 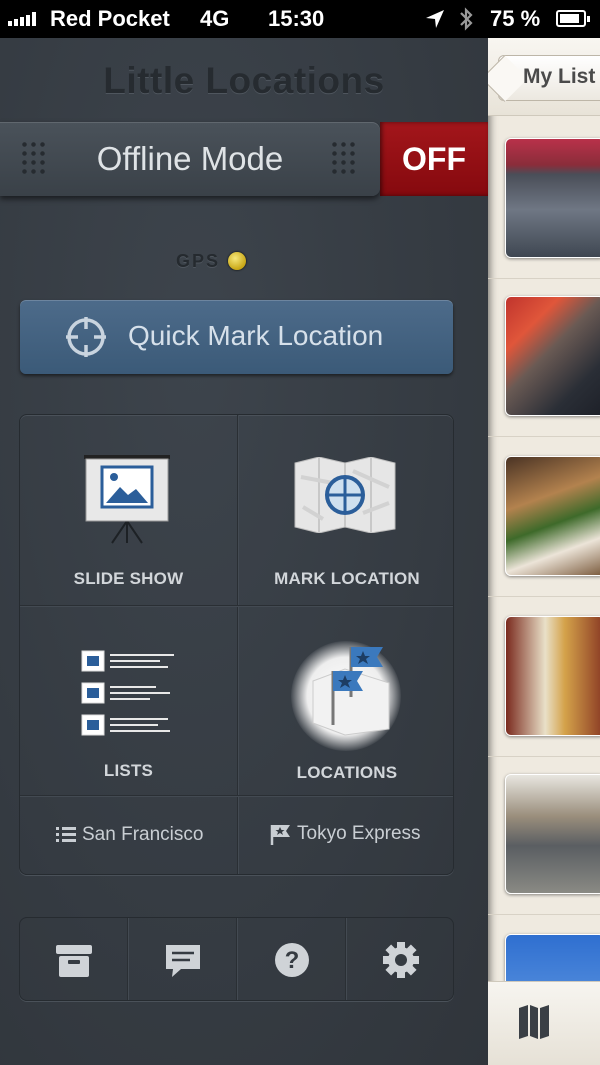 What do you see at coordinates (215, 18) in the screenshot?
I see `network-type: 4G` at bounding box center [215, 18].